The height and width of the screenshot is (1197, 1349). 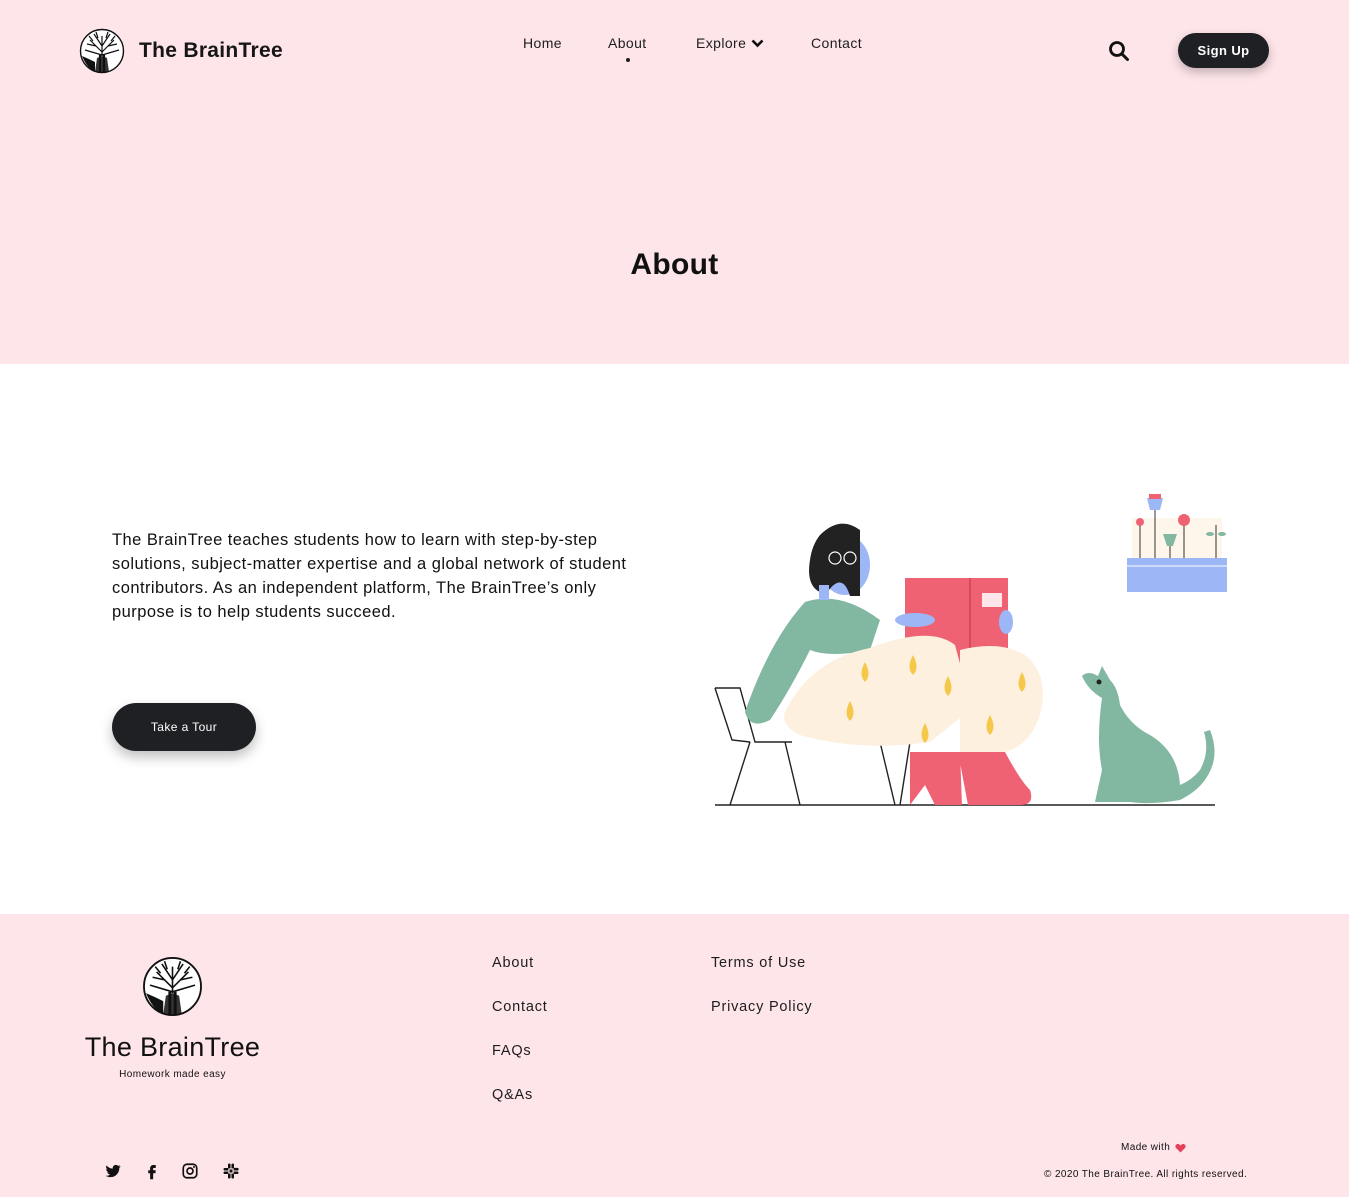 I want to click on nav-explore-label: Explore, so click(x=721, y=43).